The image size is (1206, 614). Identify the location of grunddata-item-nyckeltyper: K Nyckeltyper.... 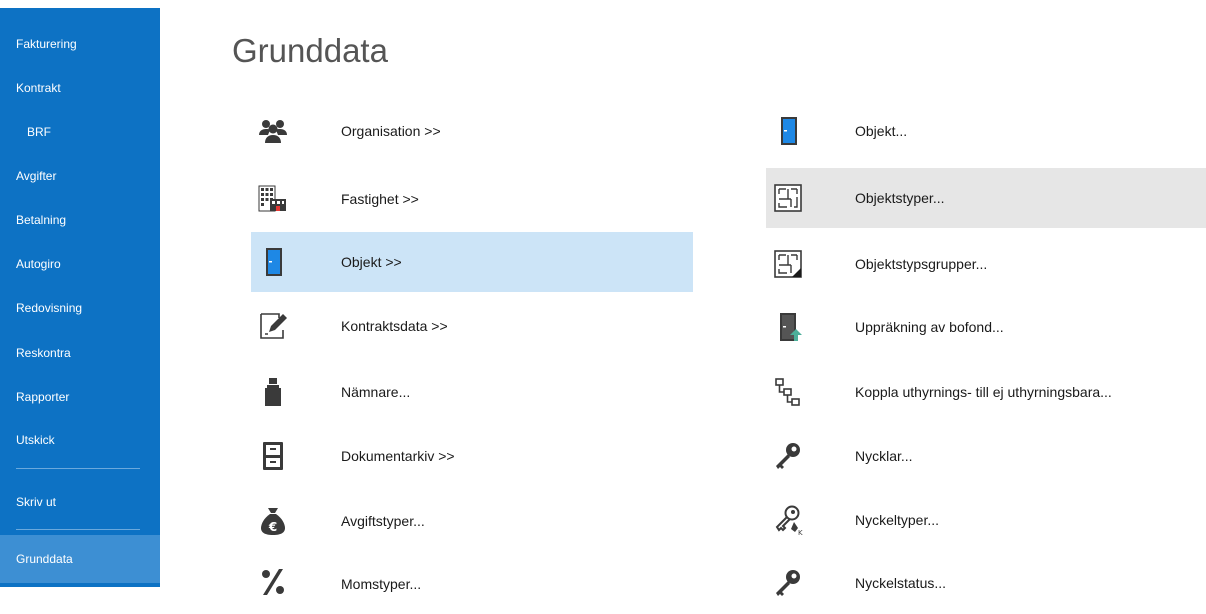
(986, 520).